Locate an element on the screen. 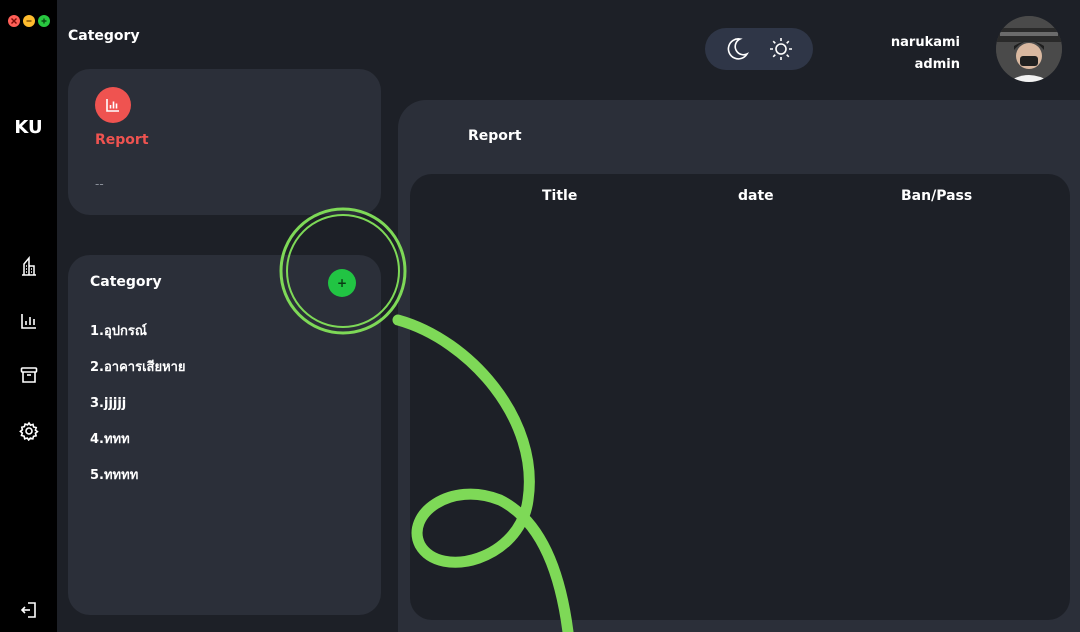 The height and width of the screenshot is (632, 1080). close-icon is located at coordinates (14, 21).